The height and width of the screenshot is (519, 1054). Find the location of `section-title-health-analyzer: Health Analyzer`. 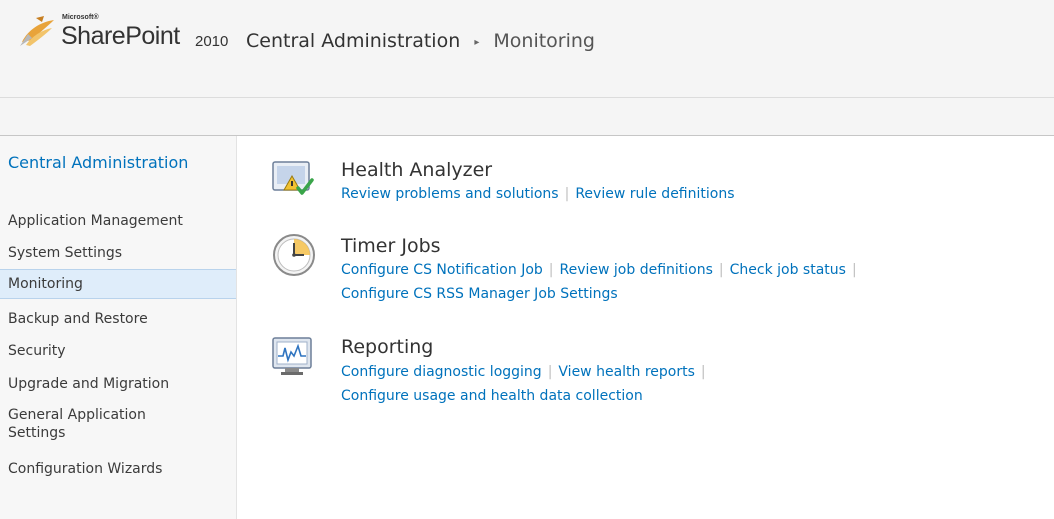

section-title-health-analyzer: Health Analyzer is located at coordinates (417, 170).